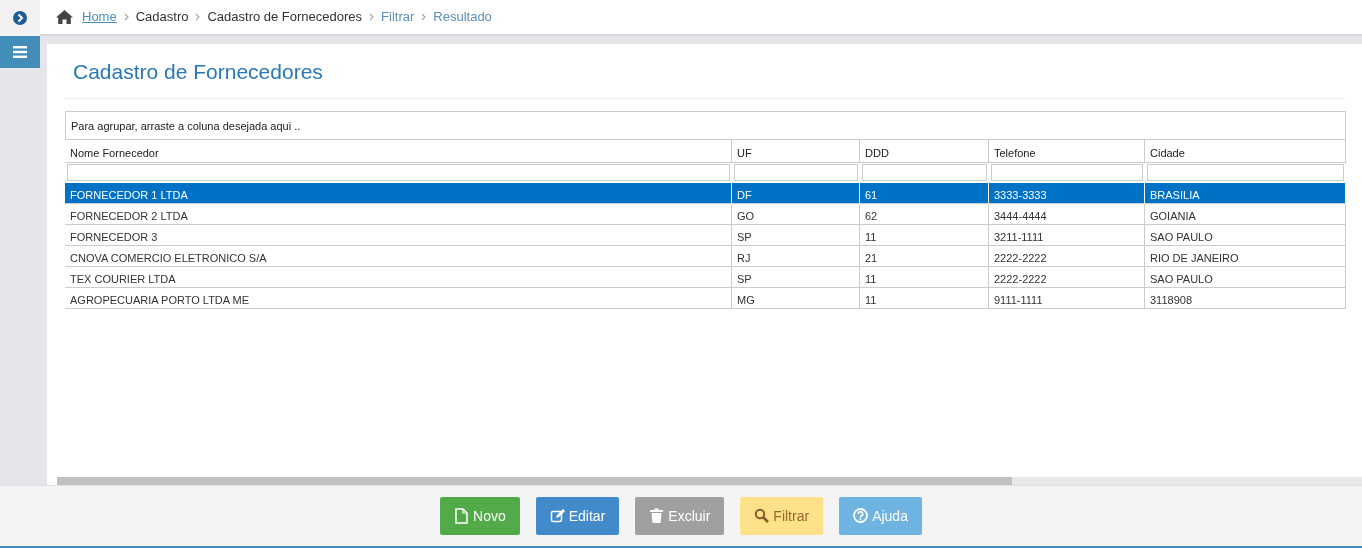 The height and width of the screenshot is (548, 1362). What do you see at coordinates (398, 277) in the screenshot?
I see `table-cell: TEX COURIER LTDA` at bounding box center [398, 277].